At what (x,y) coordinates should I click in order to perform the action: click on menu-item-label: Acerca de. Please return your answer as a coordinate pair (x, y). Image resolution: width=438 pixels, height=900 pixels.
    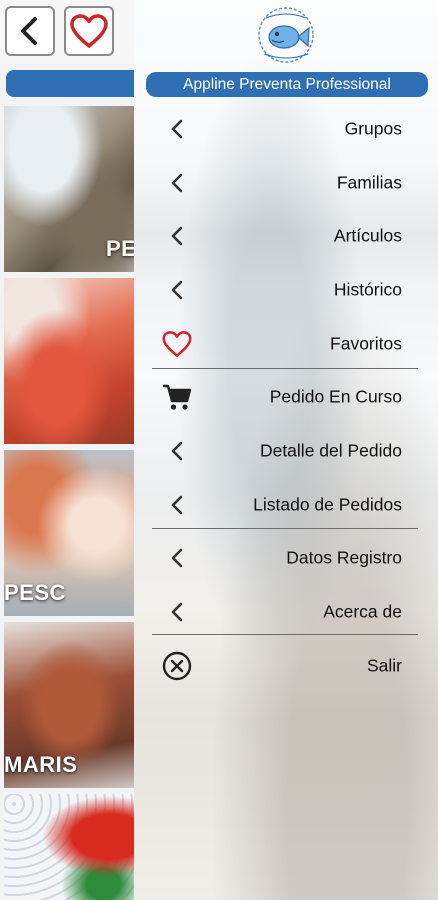
    Looking at the image, I should click on (362, 611).